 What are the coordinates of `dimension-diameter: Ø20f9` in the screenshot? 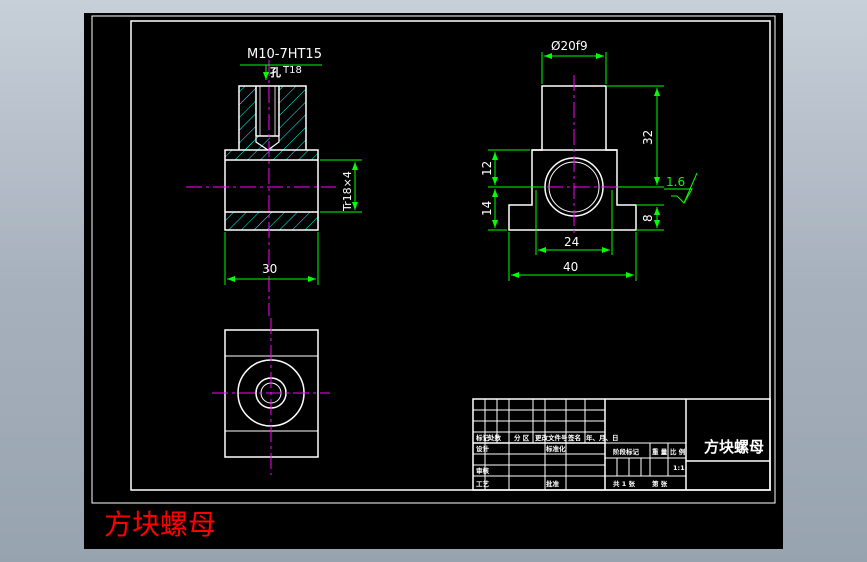 It's located at (569, 46).